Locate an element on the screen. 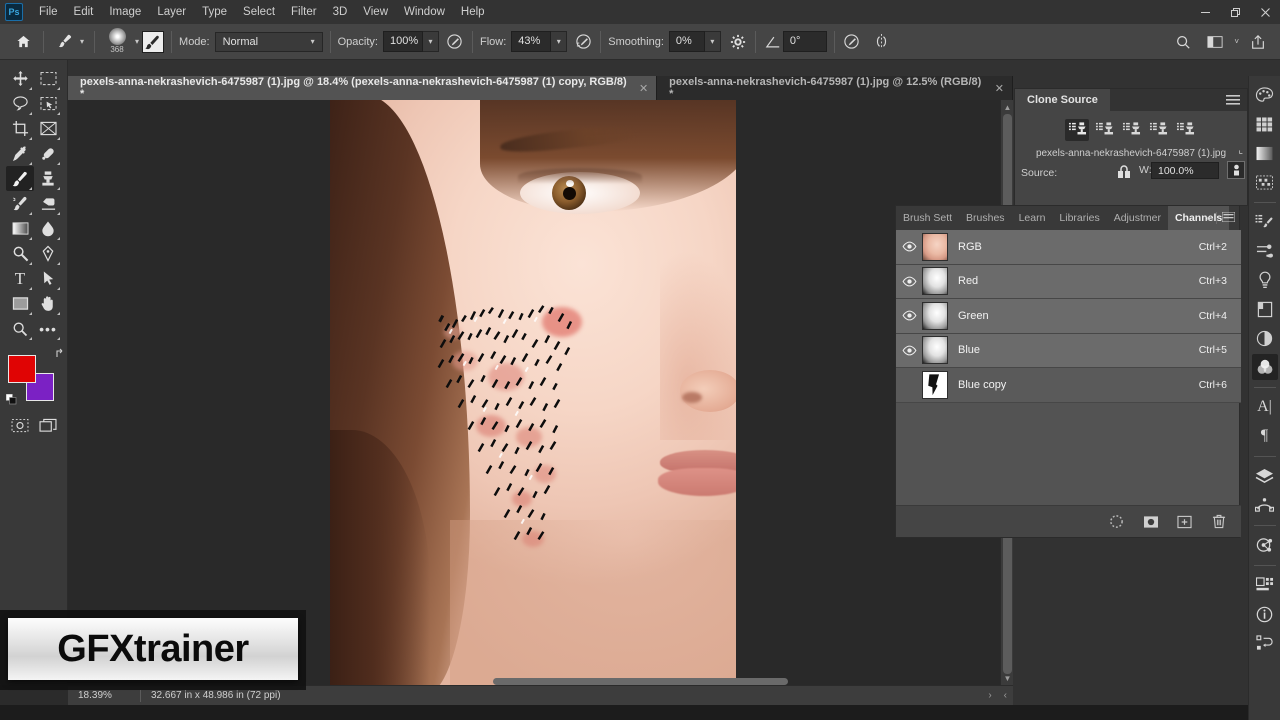  paths-panel-icon is located at coordinates (1265, 505).